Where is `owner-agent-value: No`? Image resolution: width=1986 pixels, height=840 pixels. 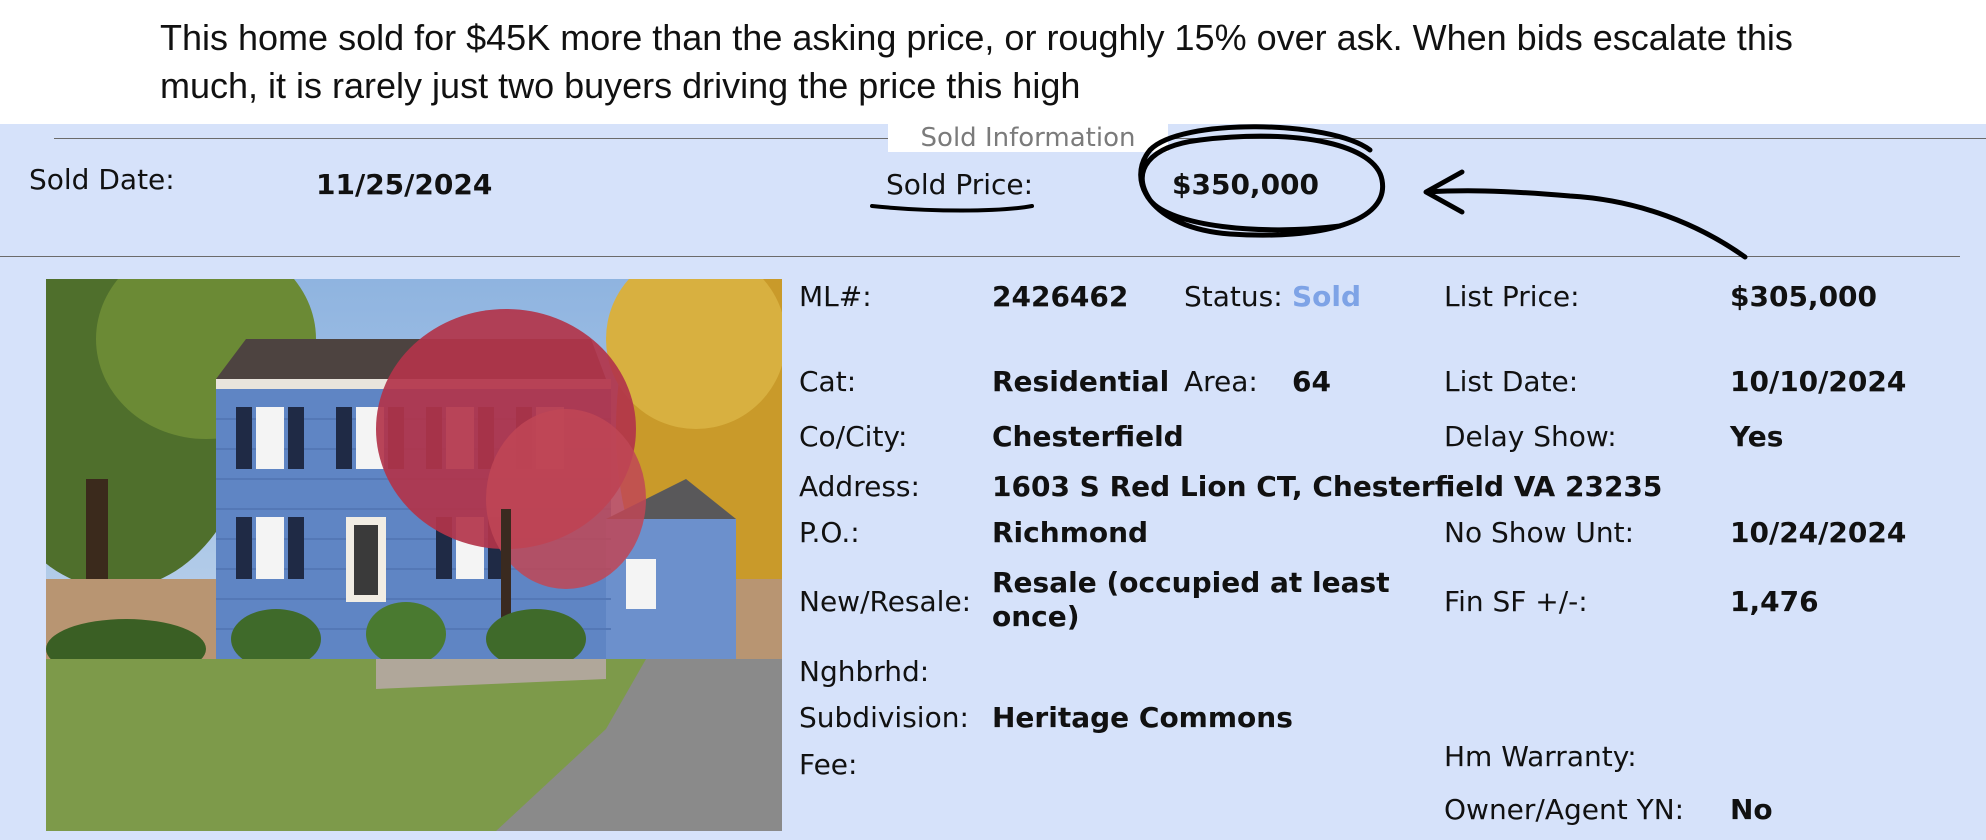 owner-agent-value: No is located at coordinates (1751, 809).